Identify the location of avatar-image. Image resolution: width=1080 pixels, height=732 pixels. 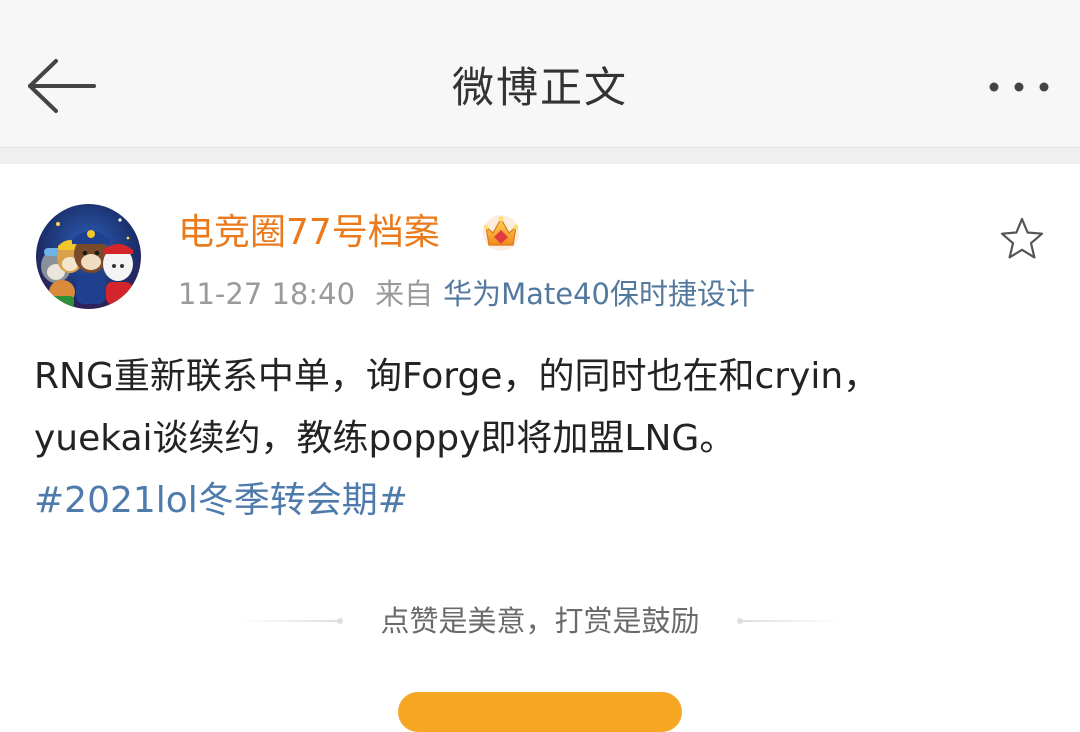
(88, 256).